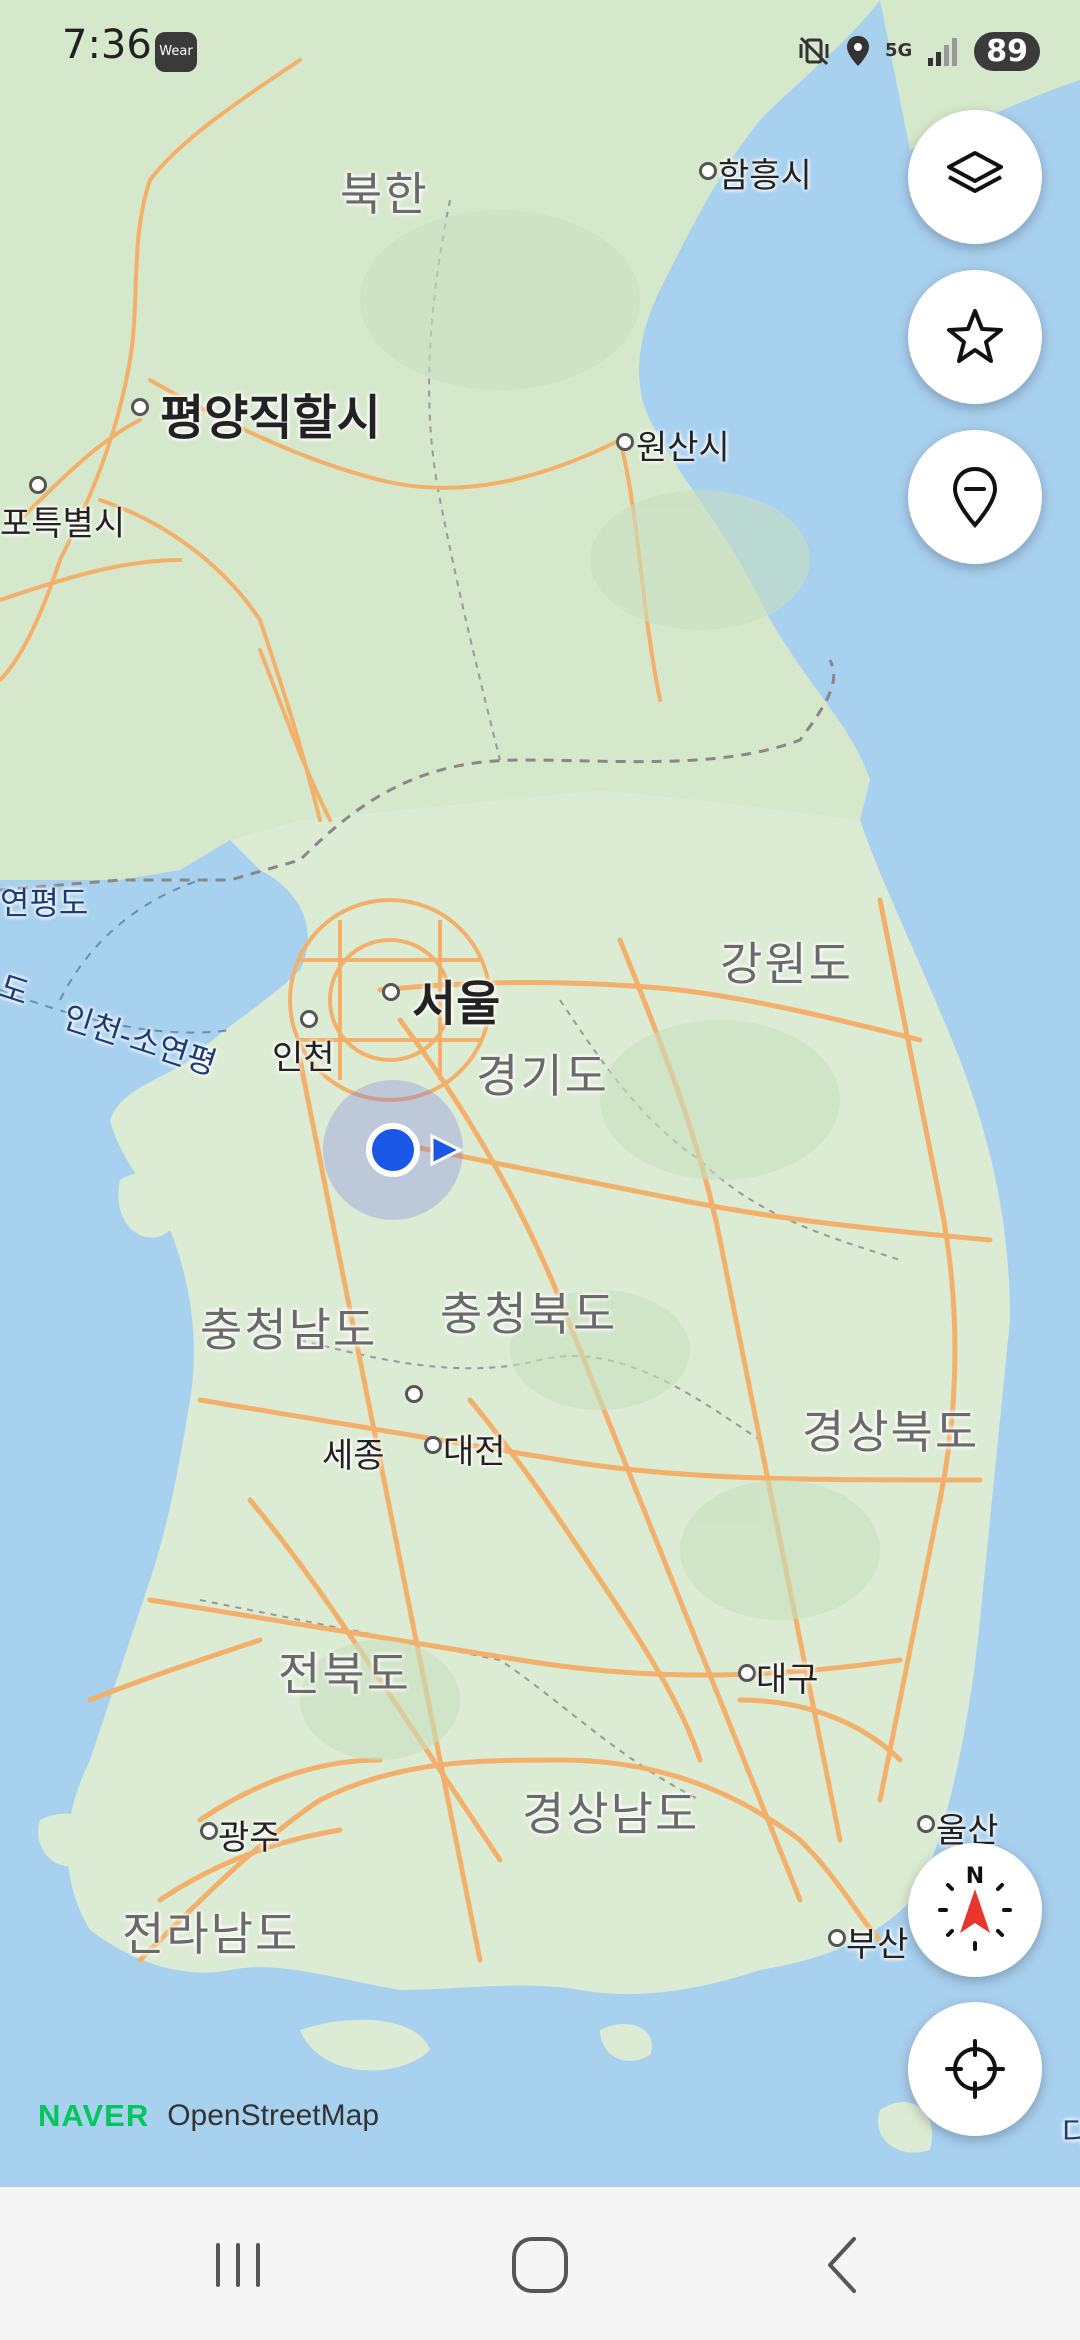 The image size is (1080, 2340). Describe the element at coordinates (63, 524) in the screenshot. I see `label-nampo: 포특별시` at that location.